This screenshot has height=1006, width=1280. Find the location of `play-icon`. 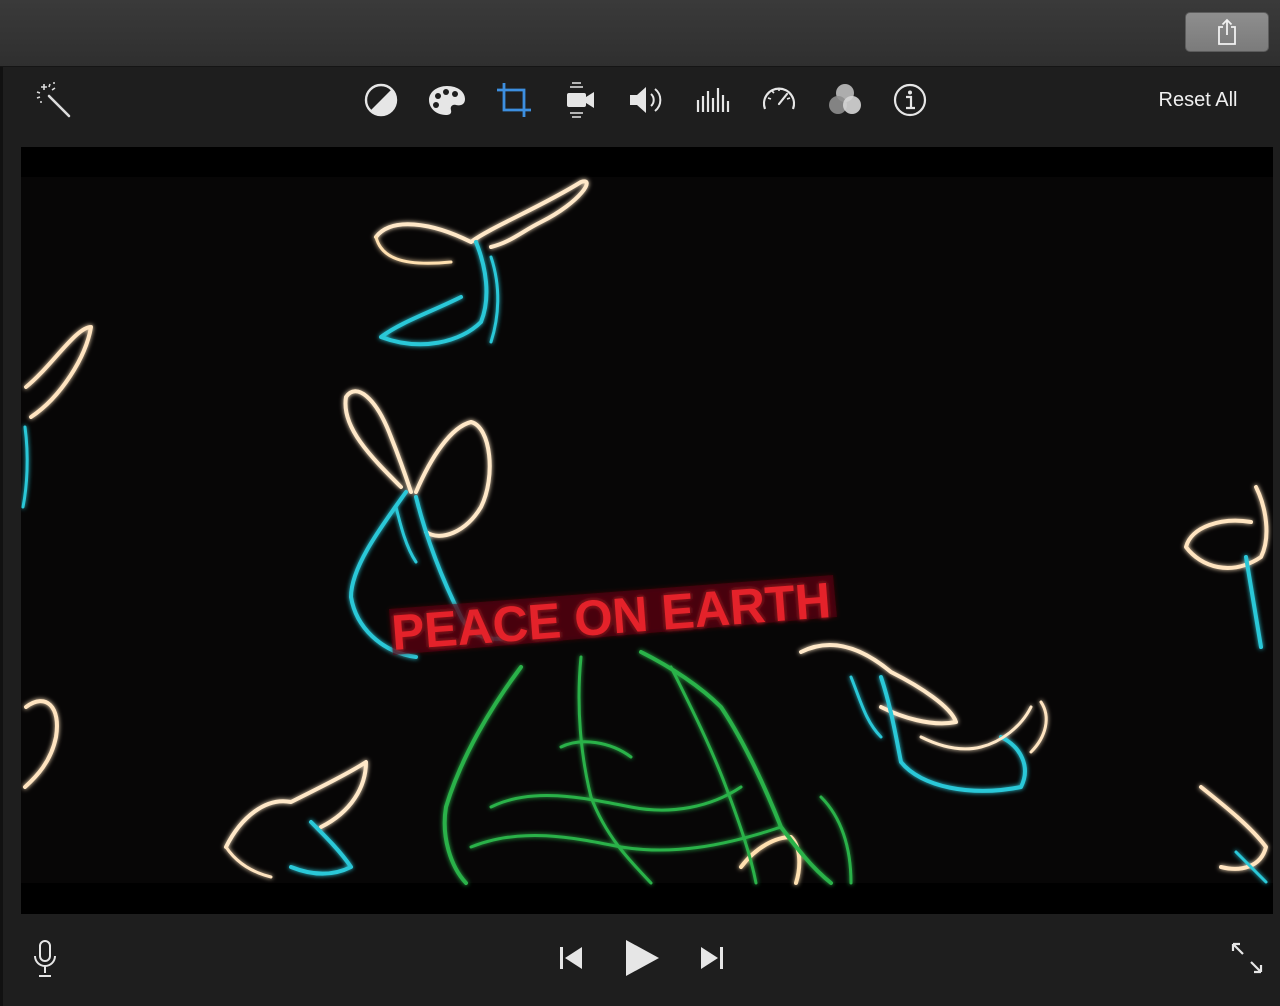

play-icon is located at coordinates (642, 958).